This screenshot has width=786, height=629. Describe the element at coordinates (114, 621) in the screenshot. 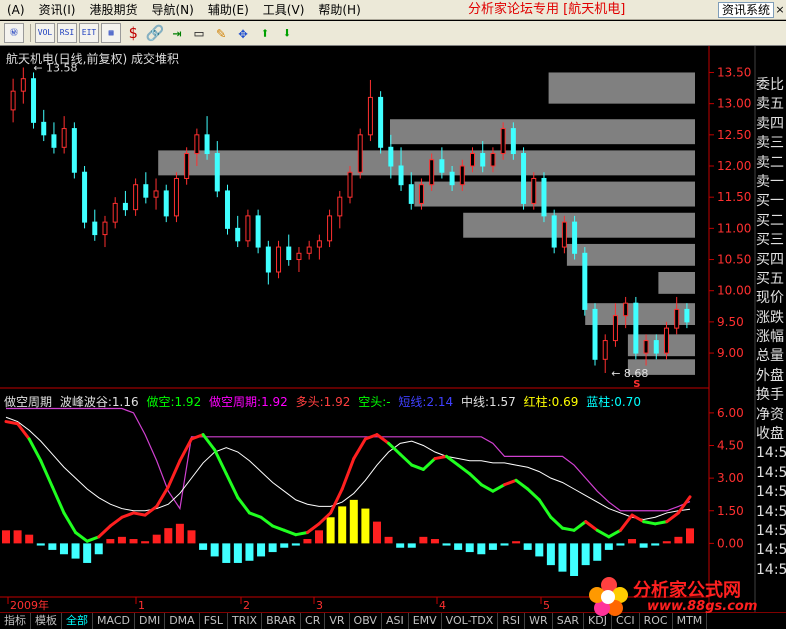

I see `indicator-tab: MACD` at that location.